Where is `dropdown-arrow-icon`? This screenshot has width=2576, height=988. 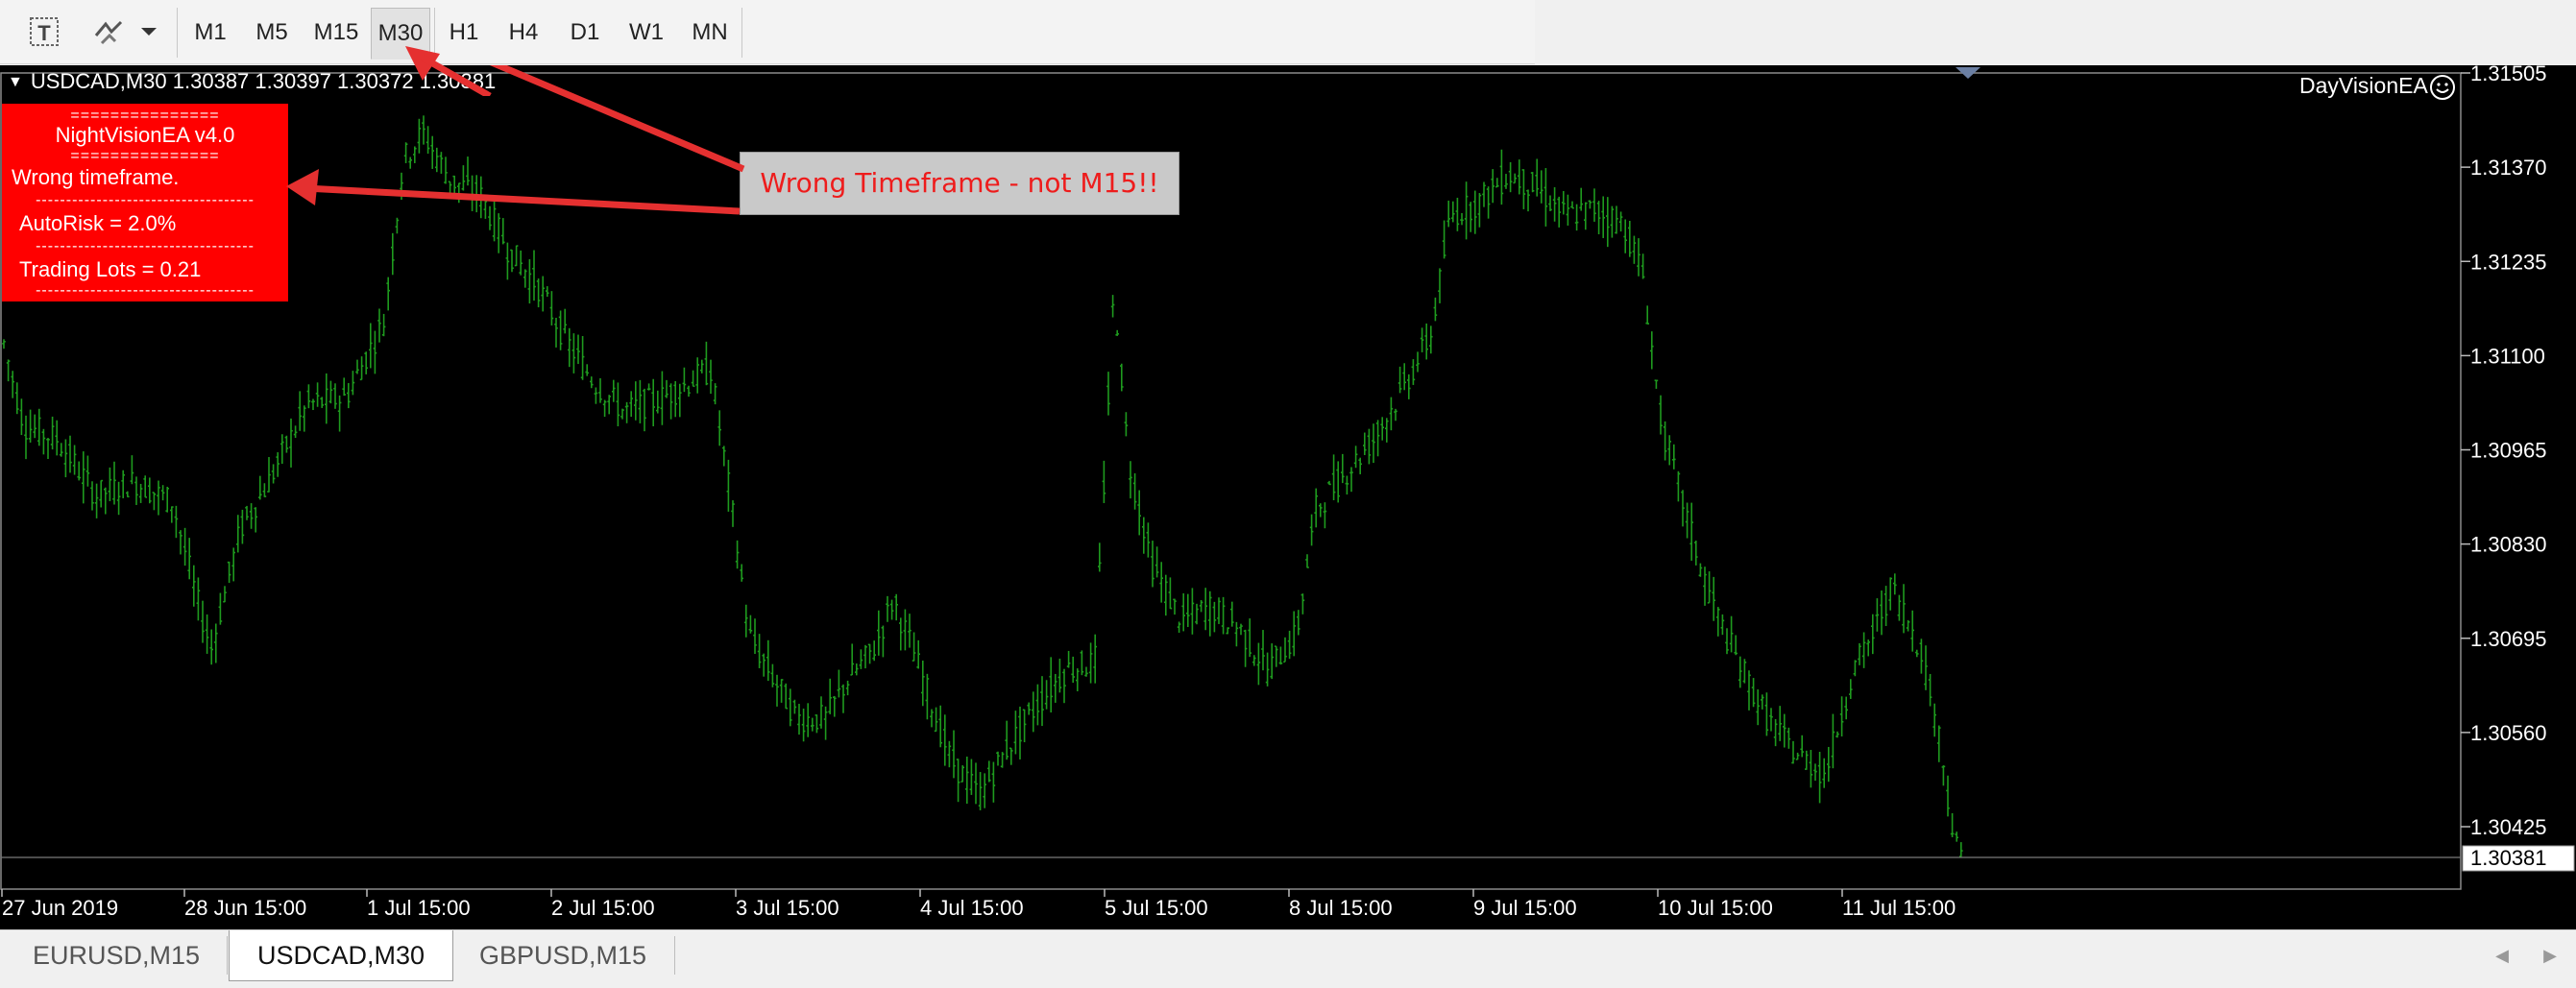 dropdown-arrow-icon is located at coordinates (148, 32).